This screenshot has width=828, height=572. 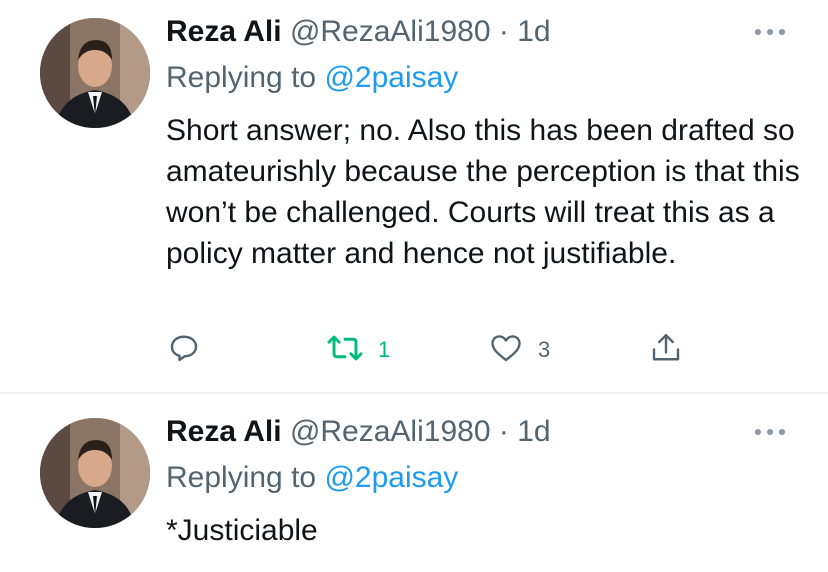 What do you see at coordinates (414, 350) in the screenshot?
I see `tweet-actions: 1 3` at bounding box center [414, 350].